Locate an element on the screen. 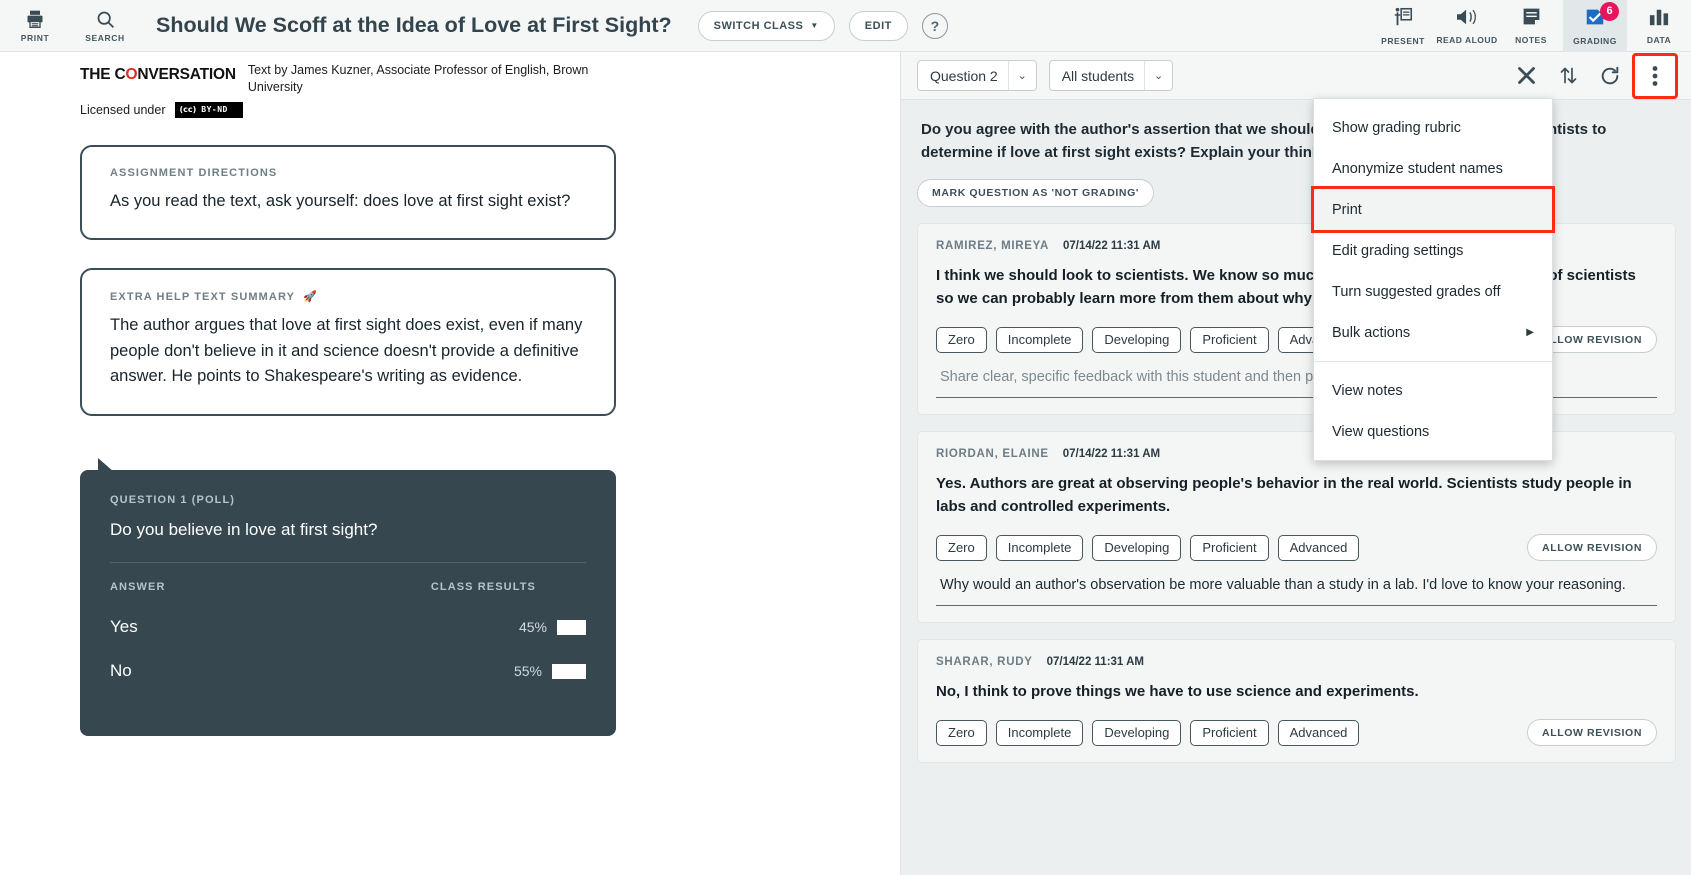 This screenshot has height=875, width=1691. poll-row: Yes 45% is located at coordinates (348, 627).